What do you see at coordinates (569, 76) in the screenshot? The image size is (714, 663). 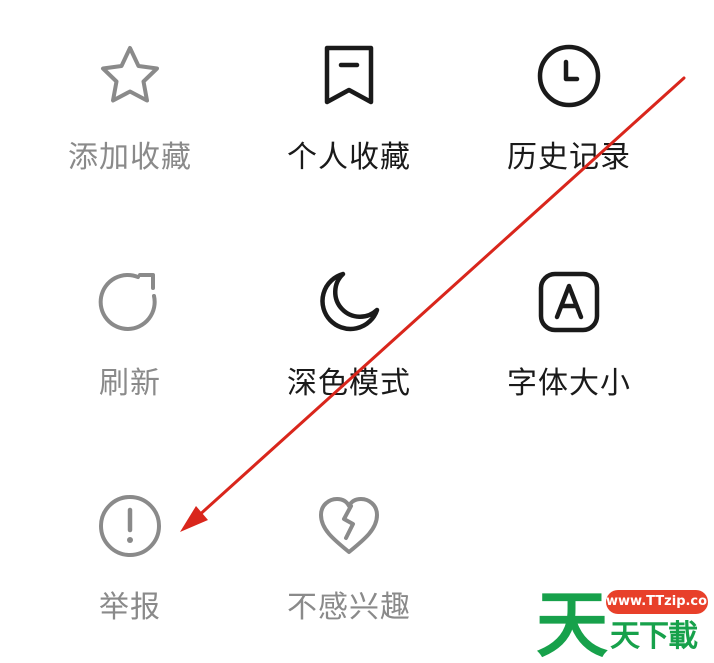 I see `clock-icon` at bounding box center [569, 76].